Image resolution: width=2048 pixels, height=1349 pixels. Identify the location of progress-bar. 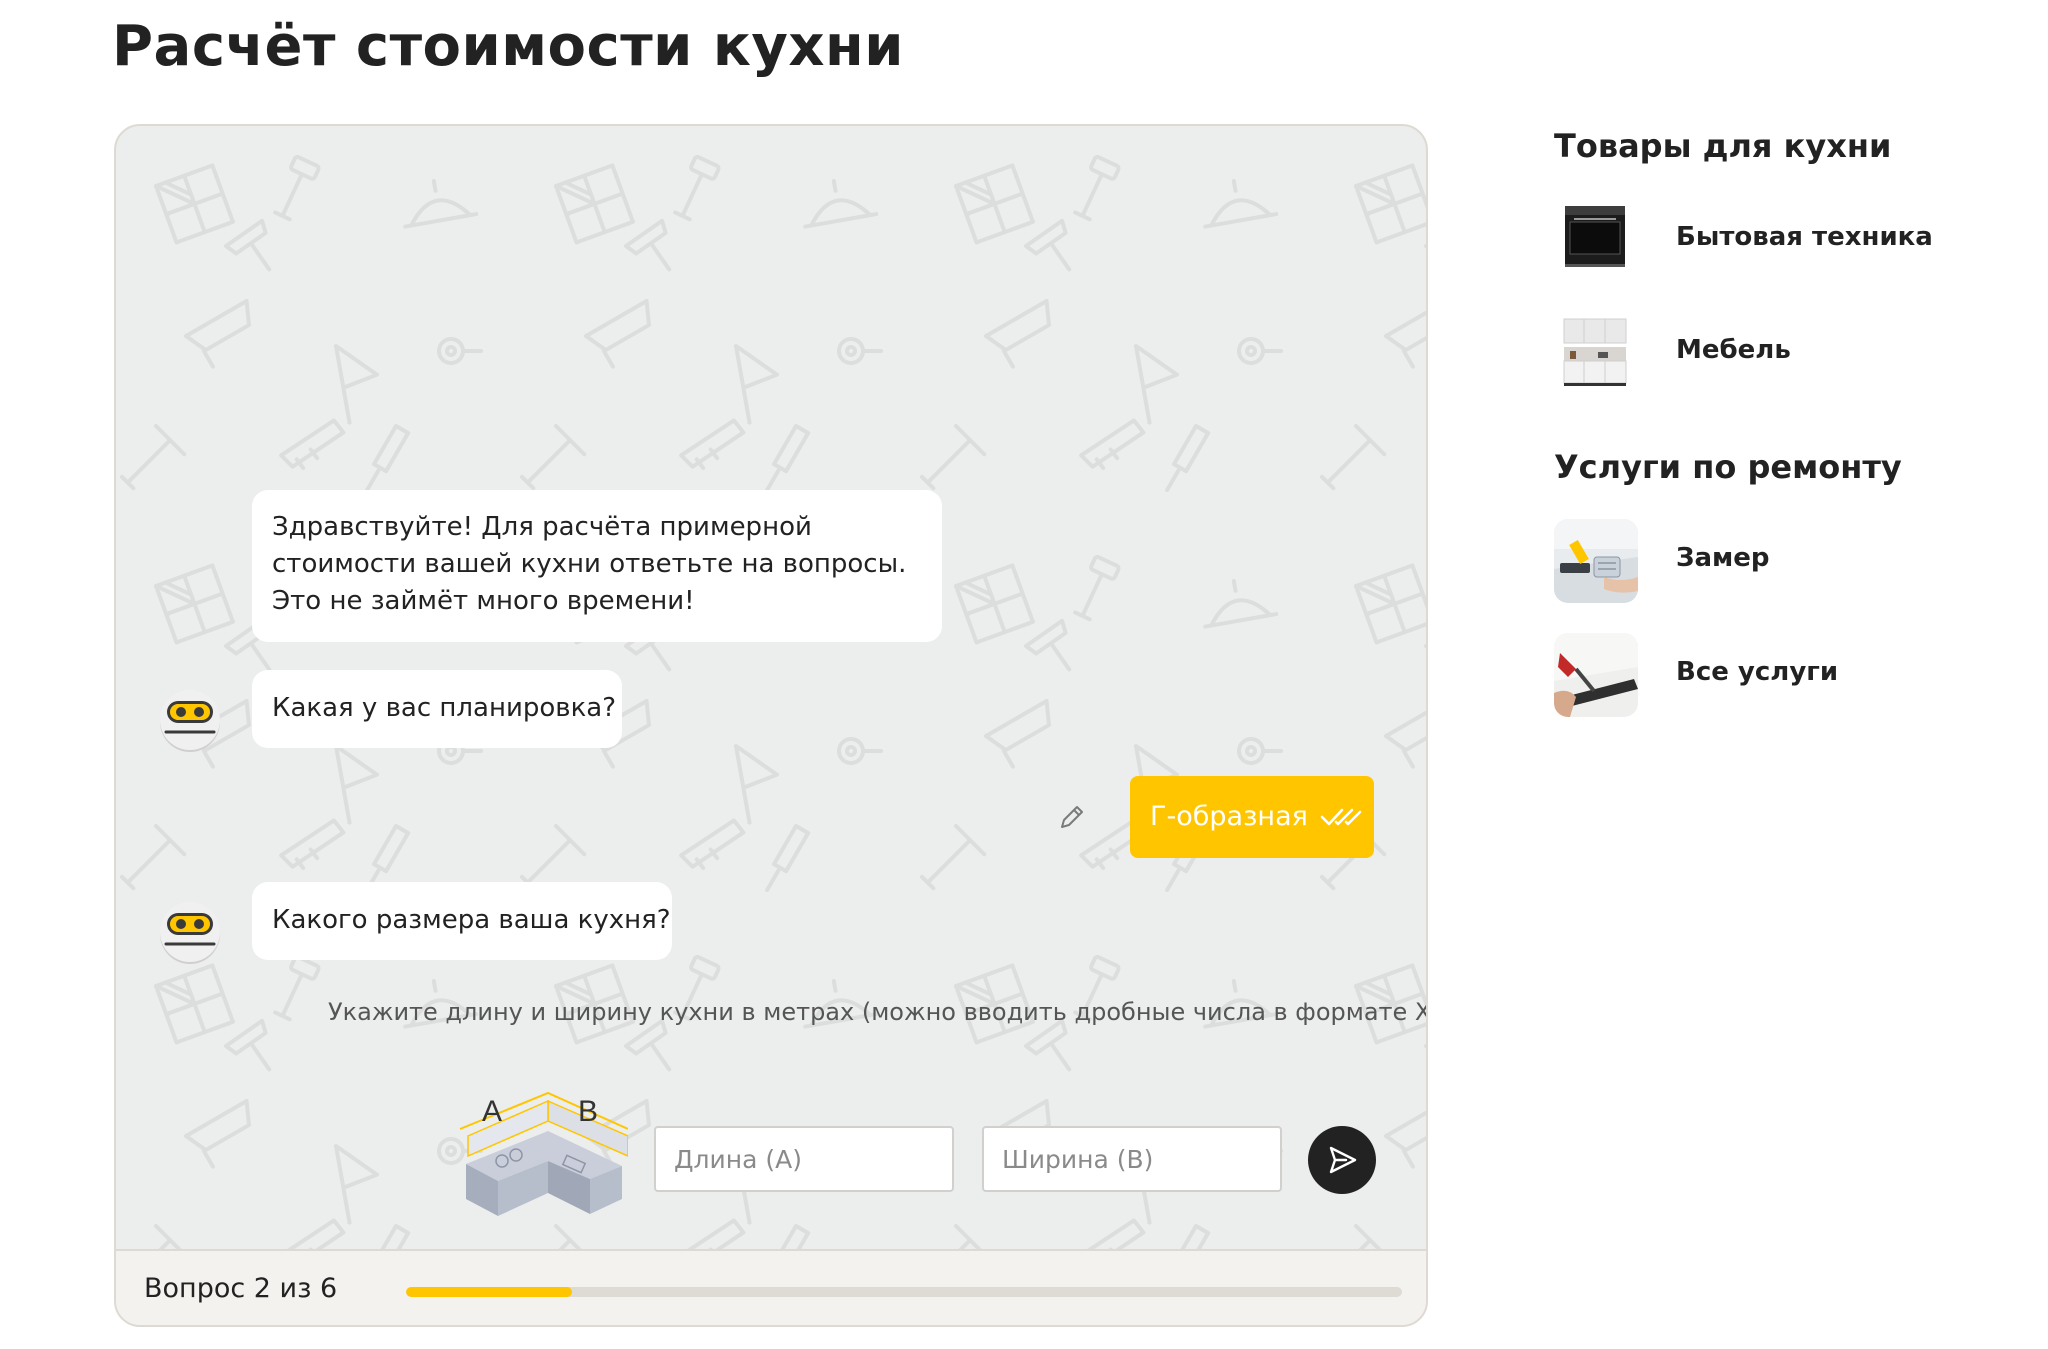
(904, 1292).